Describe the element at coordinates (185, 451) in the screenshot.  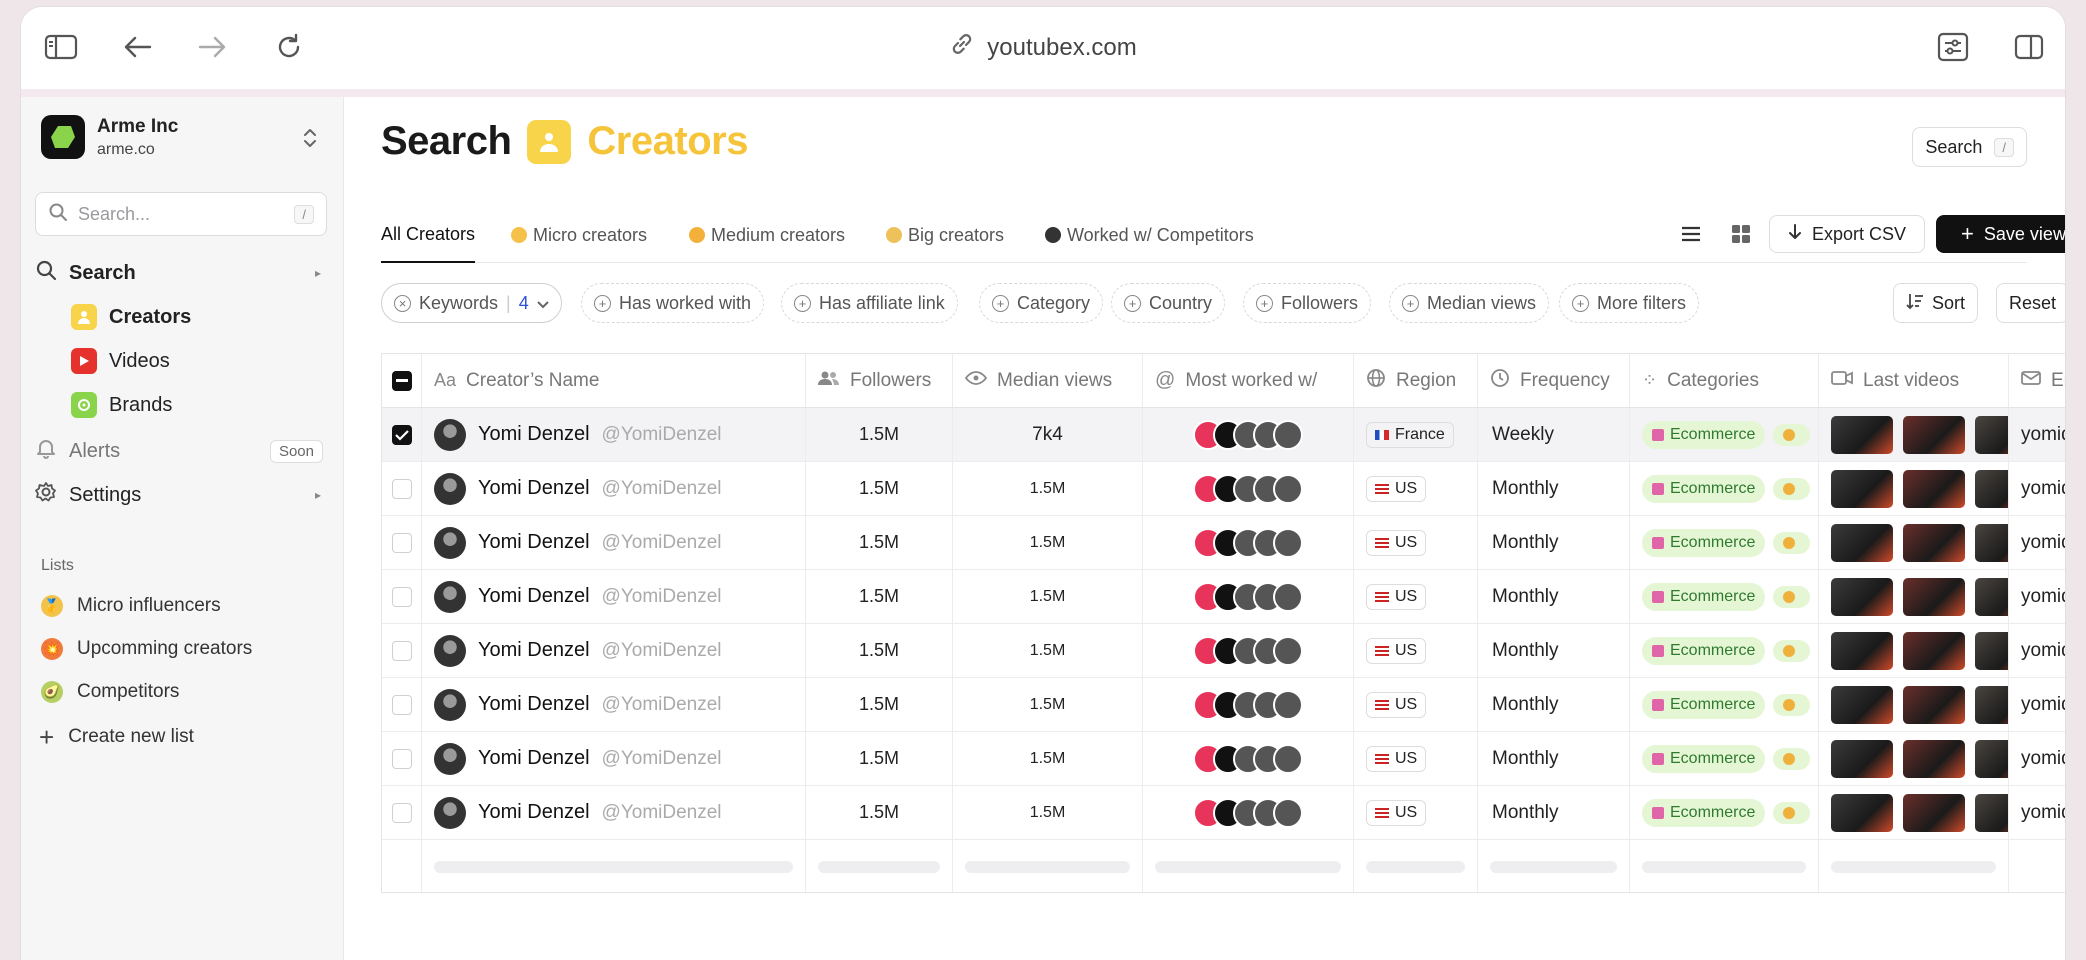
I see `sidebar-item-alerts: Alerts Soon` at that location.